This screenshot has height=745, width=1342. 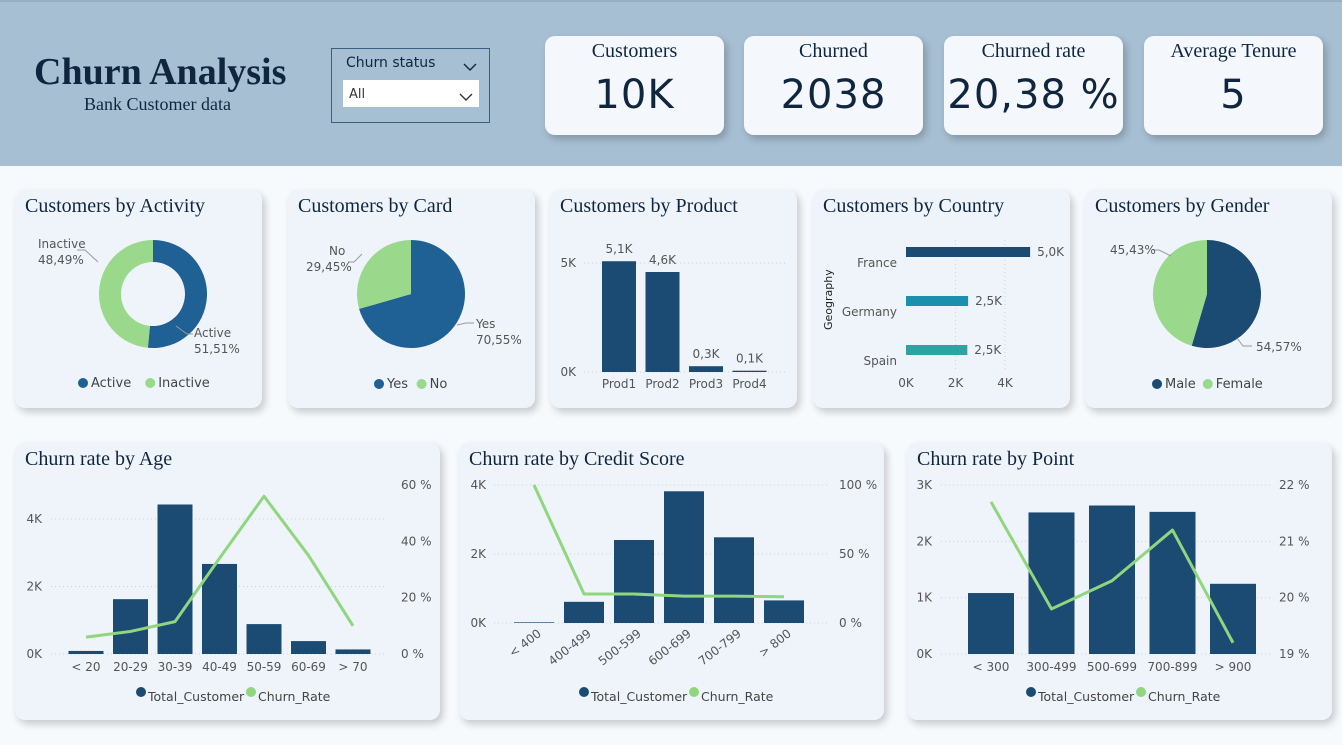 What do you see at coordinates (175, 667) in the screenshot?
I see `x-tick-label: 30-39` at bounding box center [175, 667].